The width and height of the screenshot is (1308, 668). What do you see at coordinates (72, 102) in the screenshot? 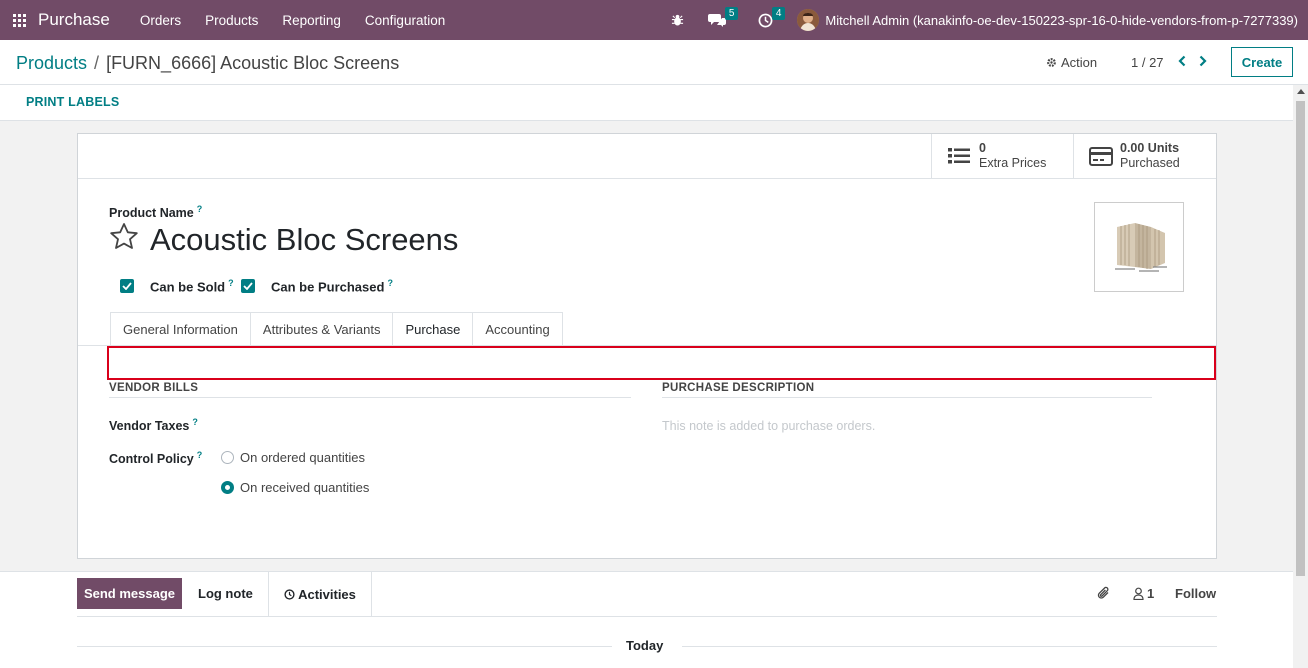
I see `print-labels-button: PRINT LABELS` at bounding box center [72, 102].